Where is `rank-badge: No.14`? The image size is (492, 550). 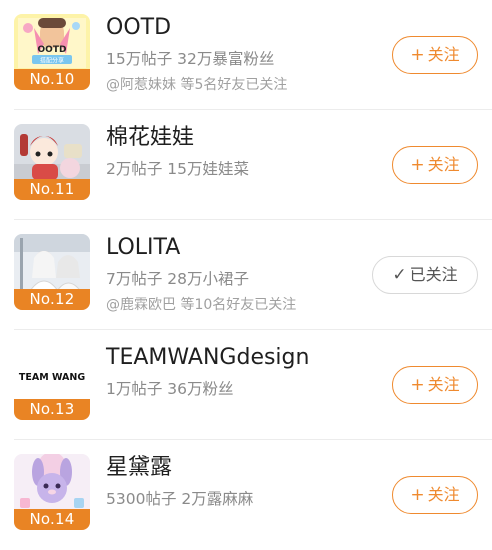 rank-badge: No.14 is located at coordinates (52, 519).